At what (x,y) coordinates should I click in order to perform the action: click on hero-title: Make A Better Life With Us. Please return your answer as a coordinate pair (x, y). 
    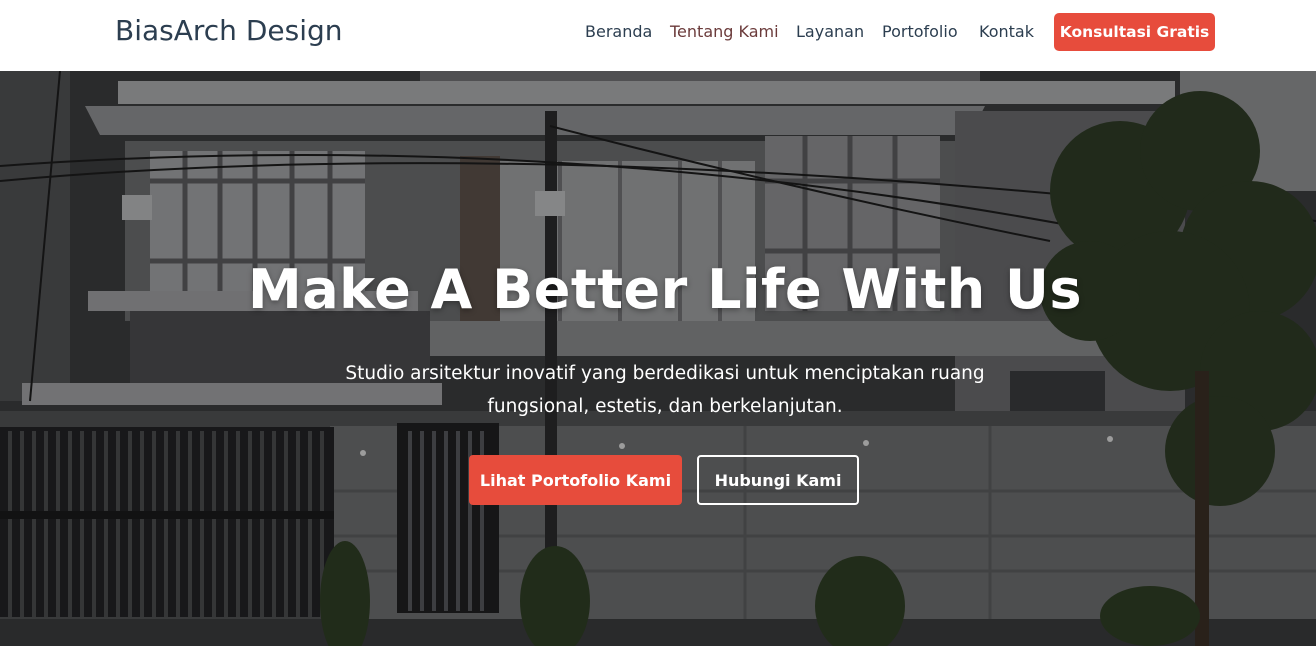
    Looking at the image, I should click on (665, 289).